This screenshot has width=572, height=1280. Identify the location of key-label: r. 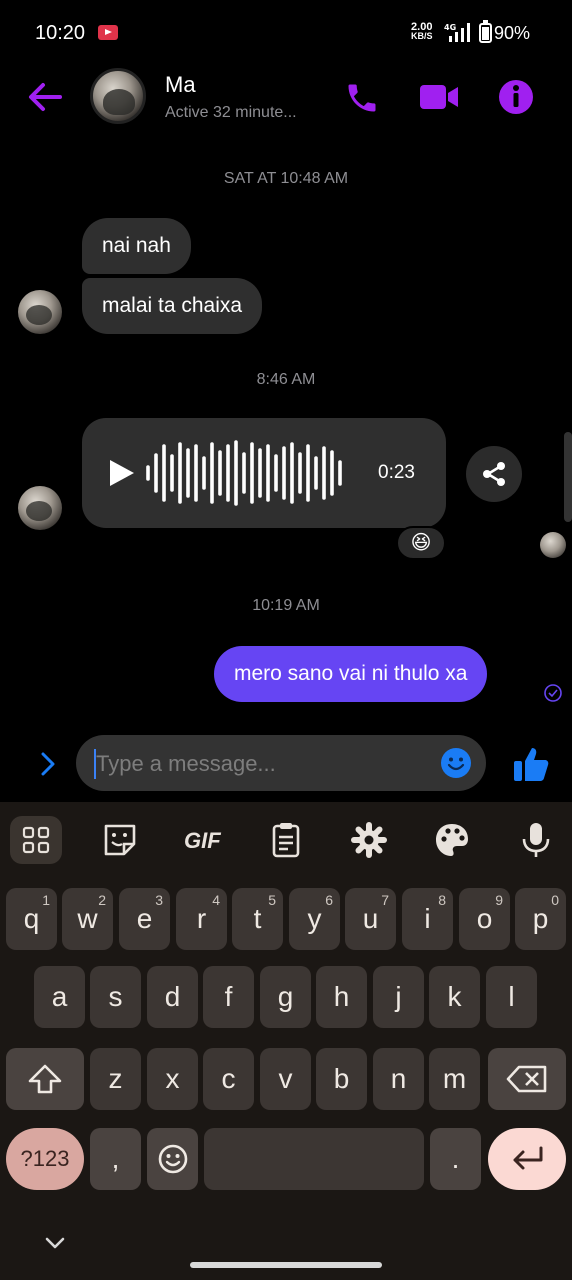
(201, 918).